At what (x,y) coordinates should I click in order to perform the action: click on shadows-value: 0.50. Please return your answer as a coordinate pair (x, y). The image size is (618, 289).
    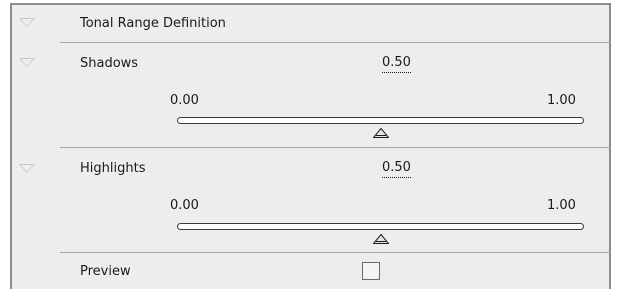
    Looking at the image, I should click on (396, 64).